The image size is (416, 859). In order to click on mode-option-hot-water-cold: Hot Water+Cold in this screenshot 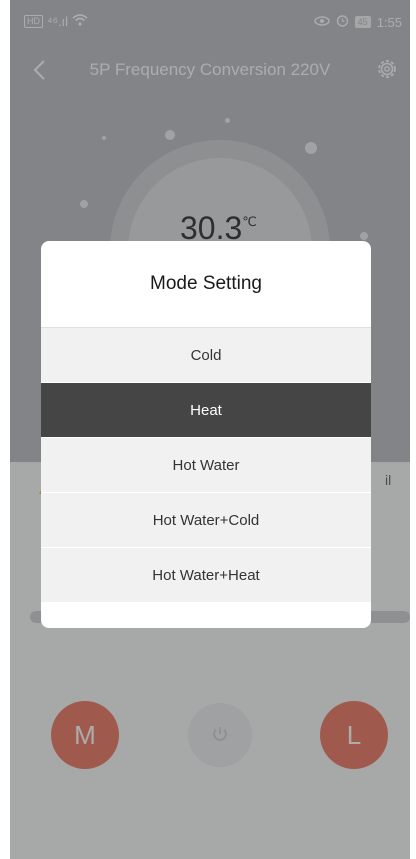, I will do `click(206, 520)`.